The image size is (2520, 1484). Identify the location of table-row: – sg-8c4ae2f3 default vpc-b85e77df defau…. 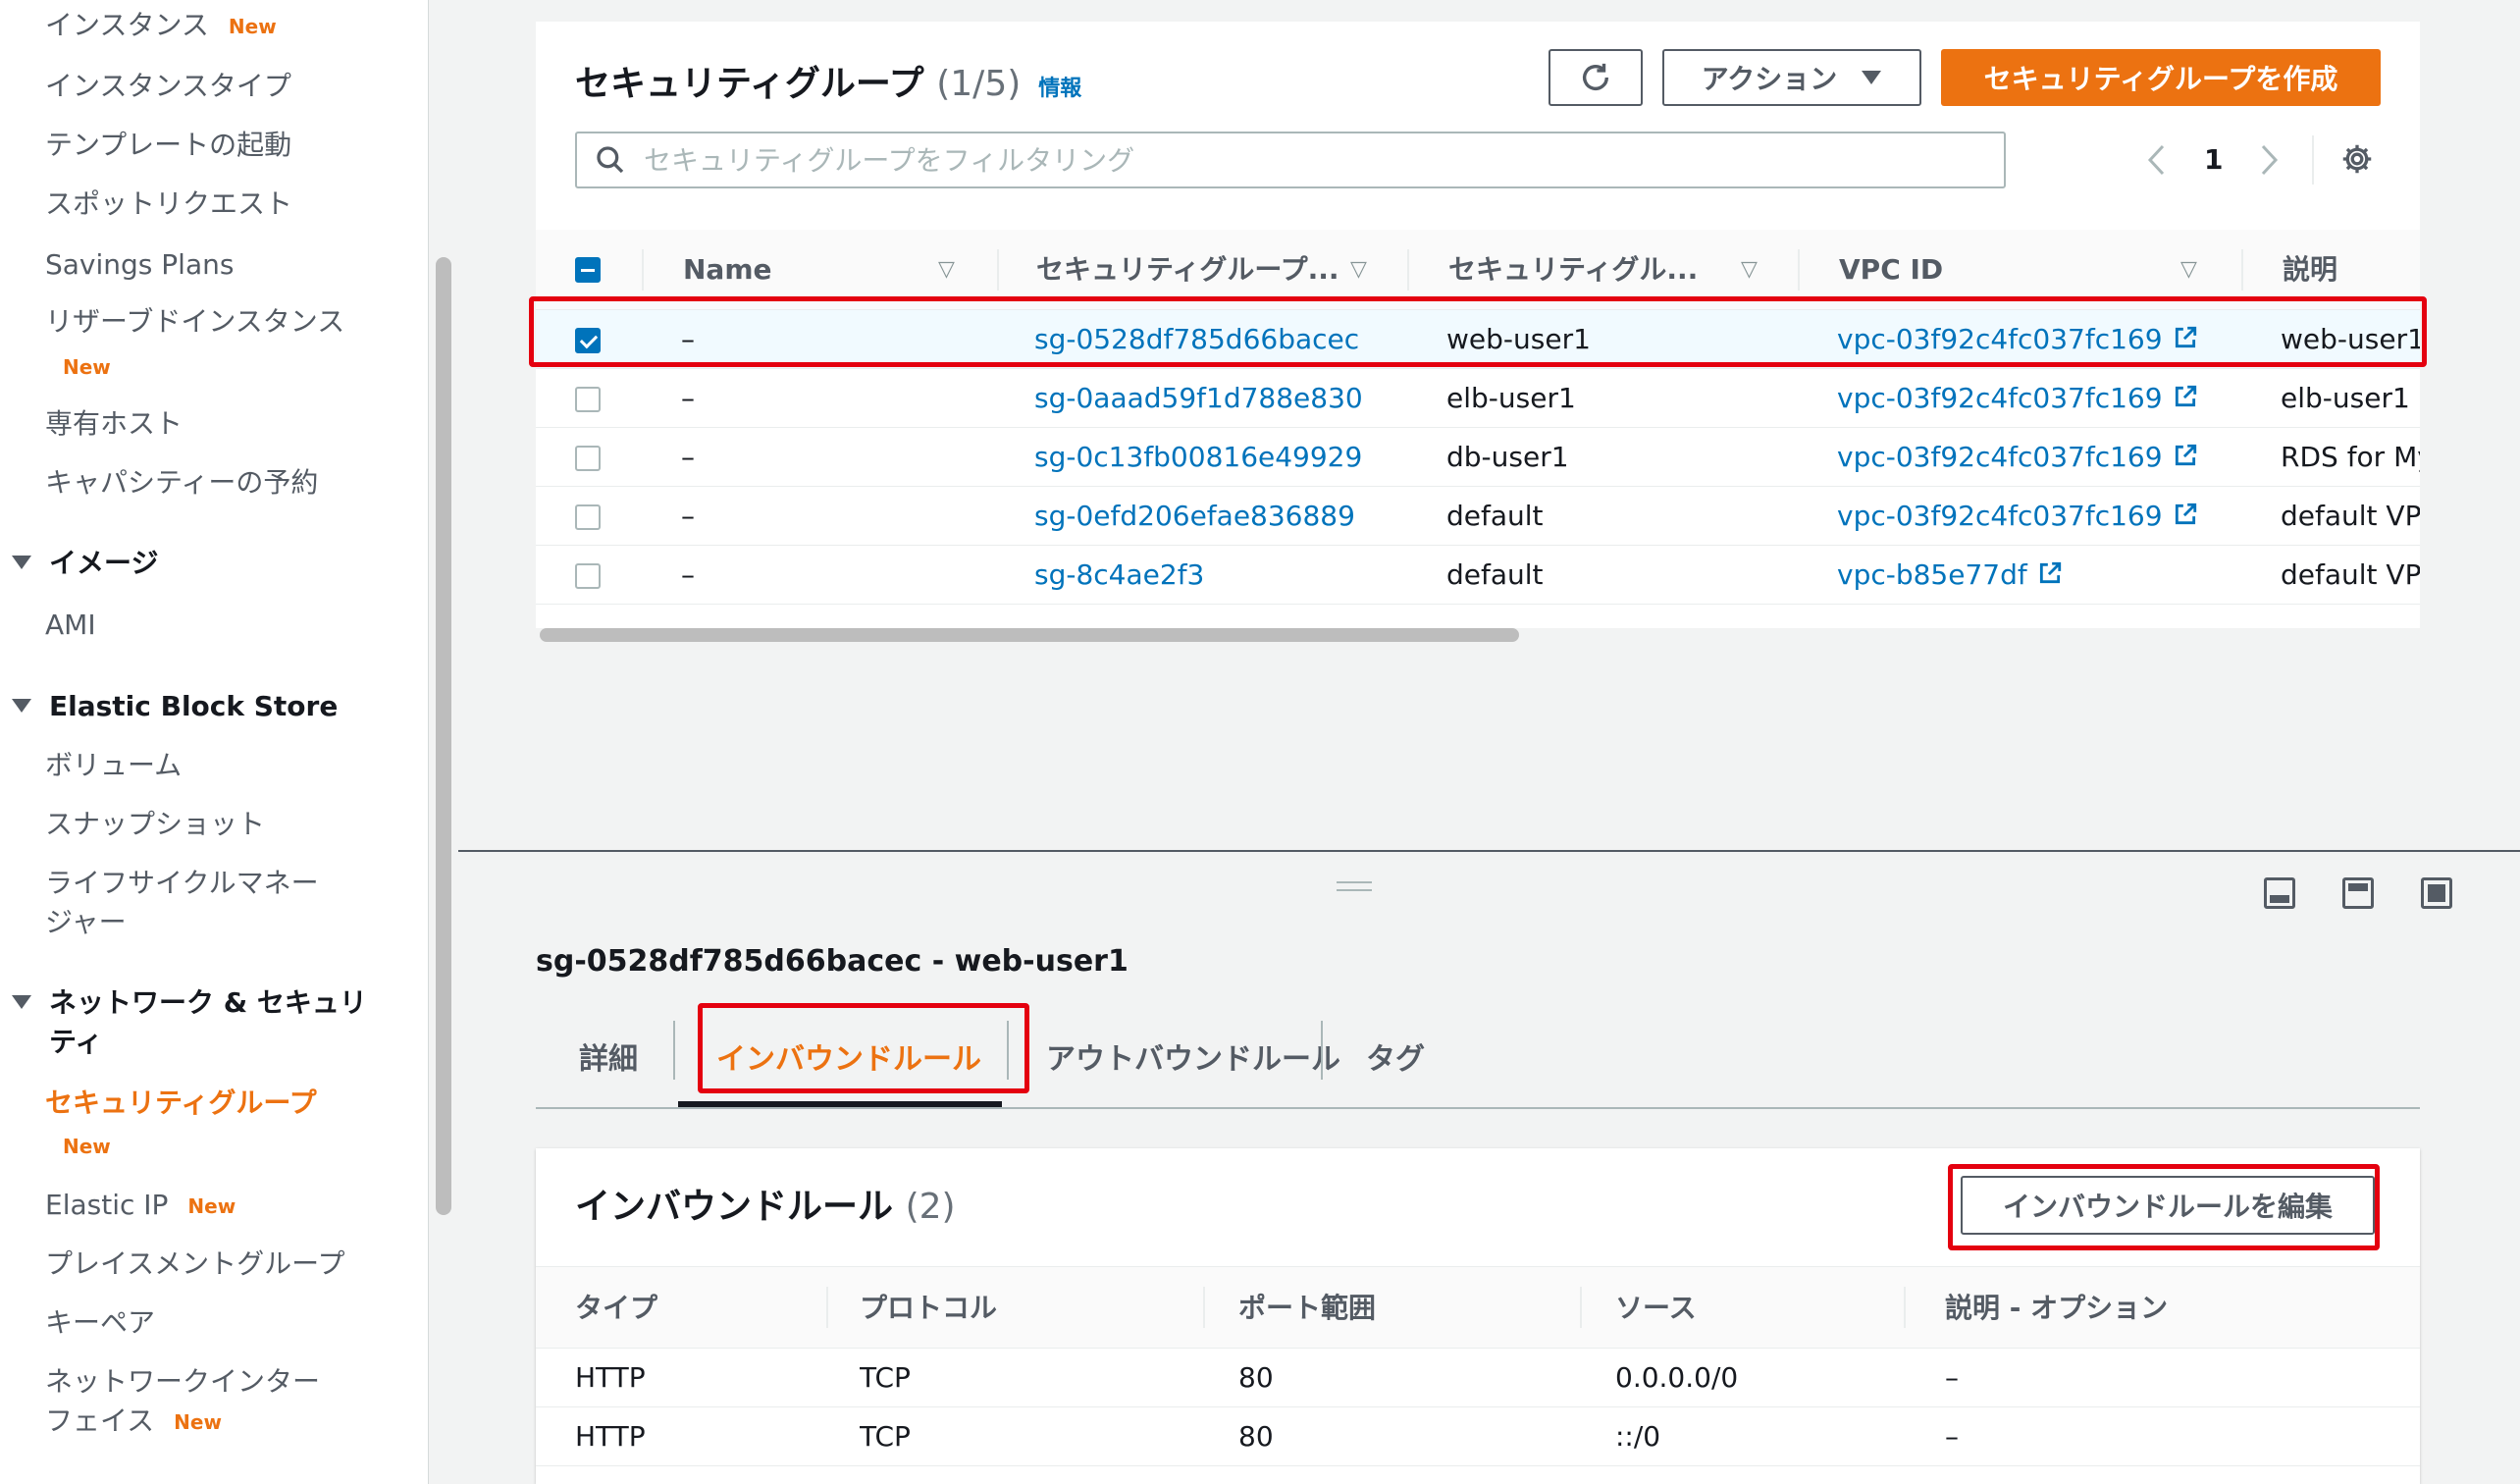
(1478, 575).